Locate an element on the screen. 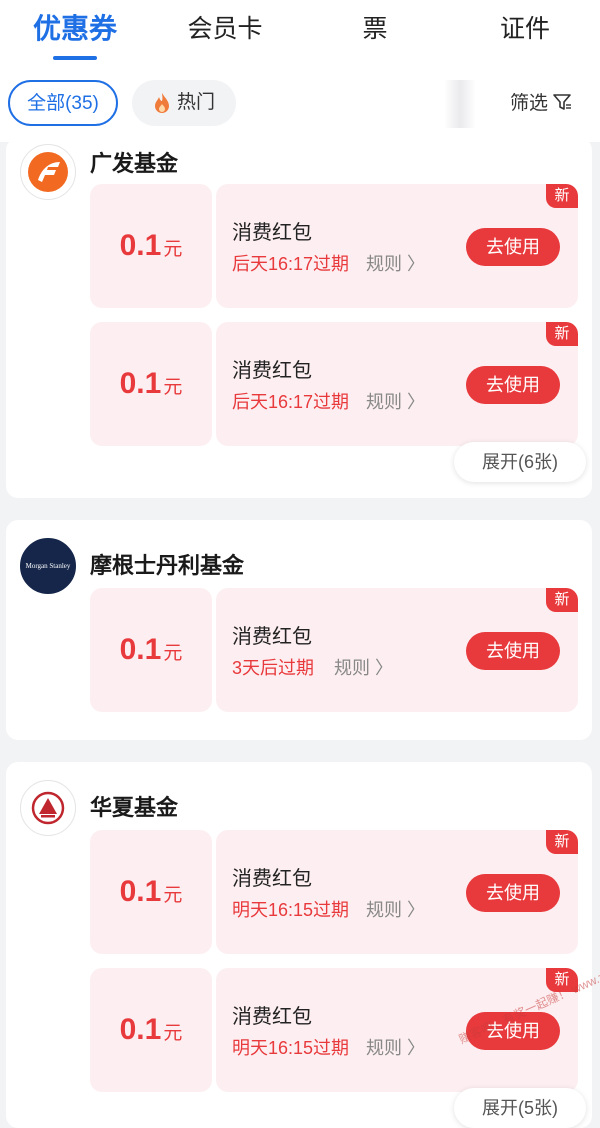  top-tab-bar: 优惠券 会员卡 票 证件 is located at coordinates (300, 32).